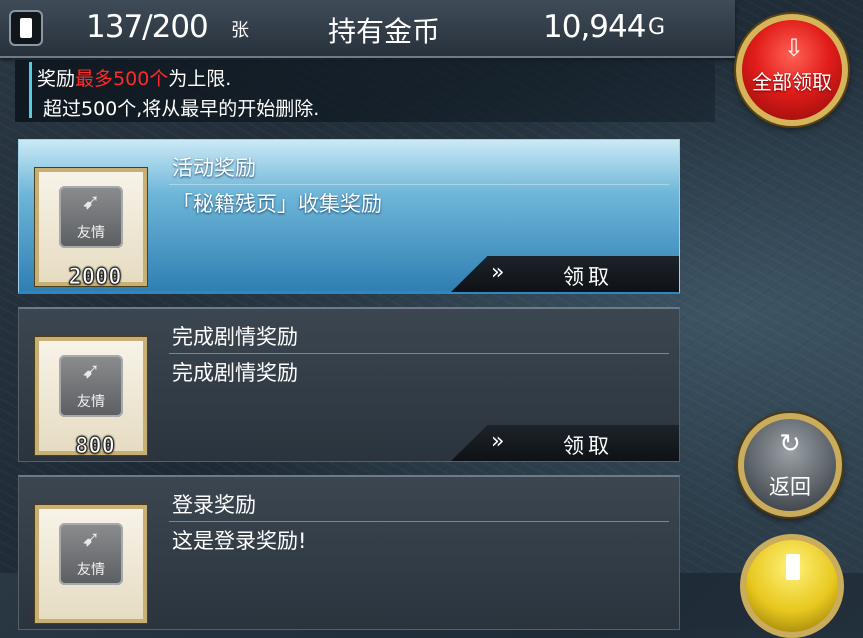  I want to click on back-button: ↻ 返回, so click(790, 465).